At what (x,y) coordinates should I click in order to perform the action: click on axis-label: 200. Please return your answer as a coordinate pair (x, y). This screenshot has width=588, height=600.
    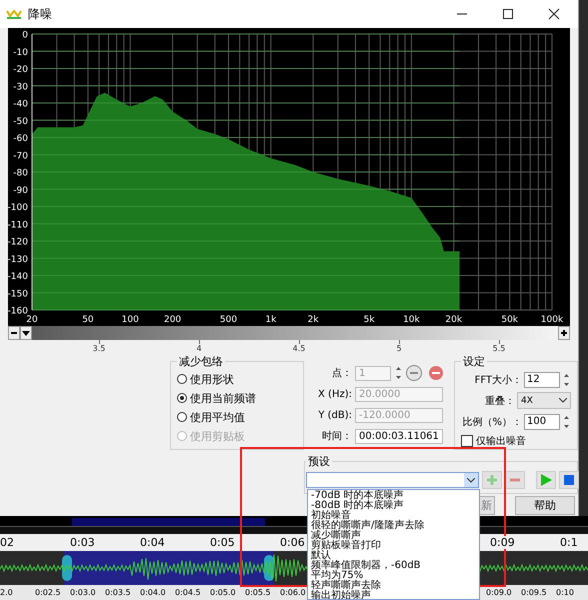
    Looking at the image, I should click on (173, 320).